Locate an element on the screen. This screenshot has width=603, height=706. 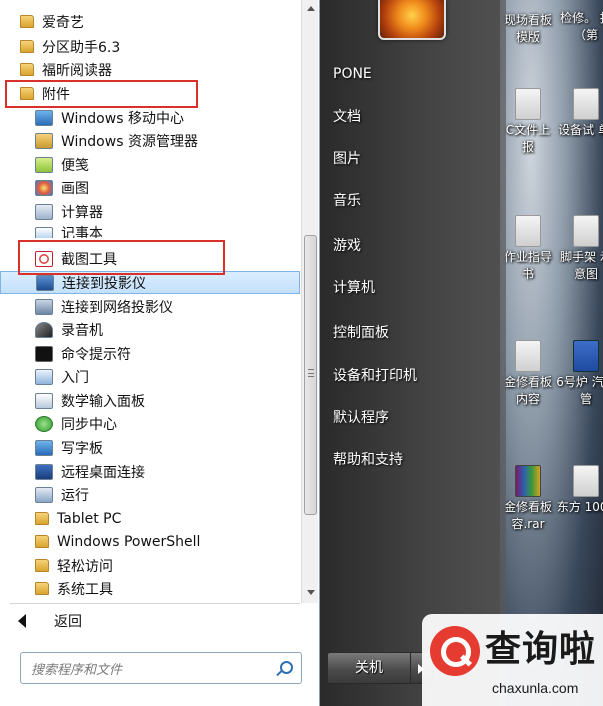
divider is located at coordinates (155, 603).